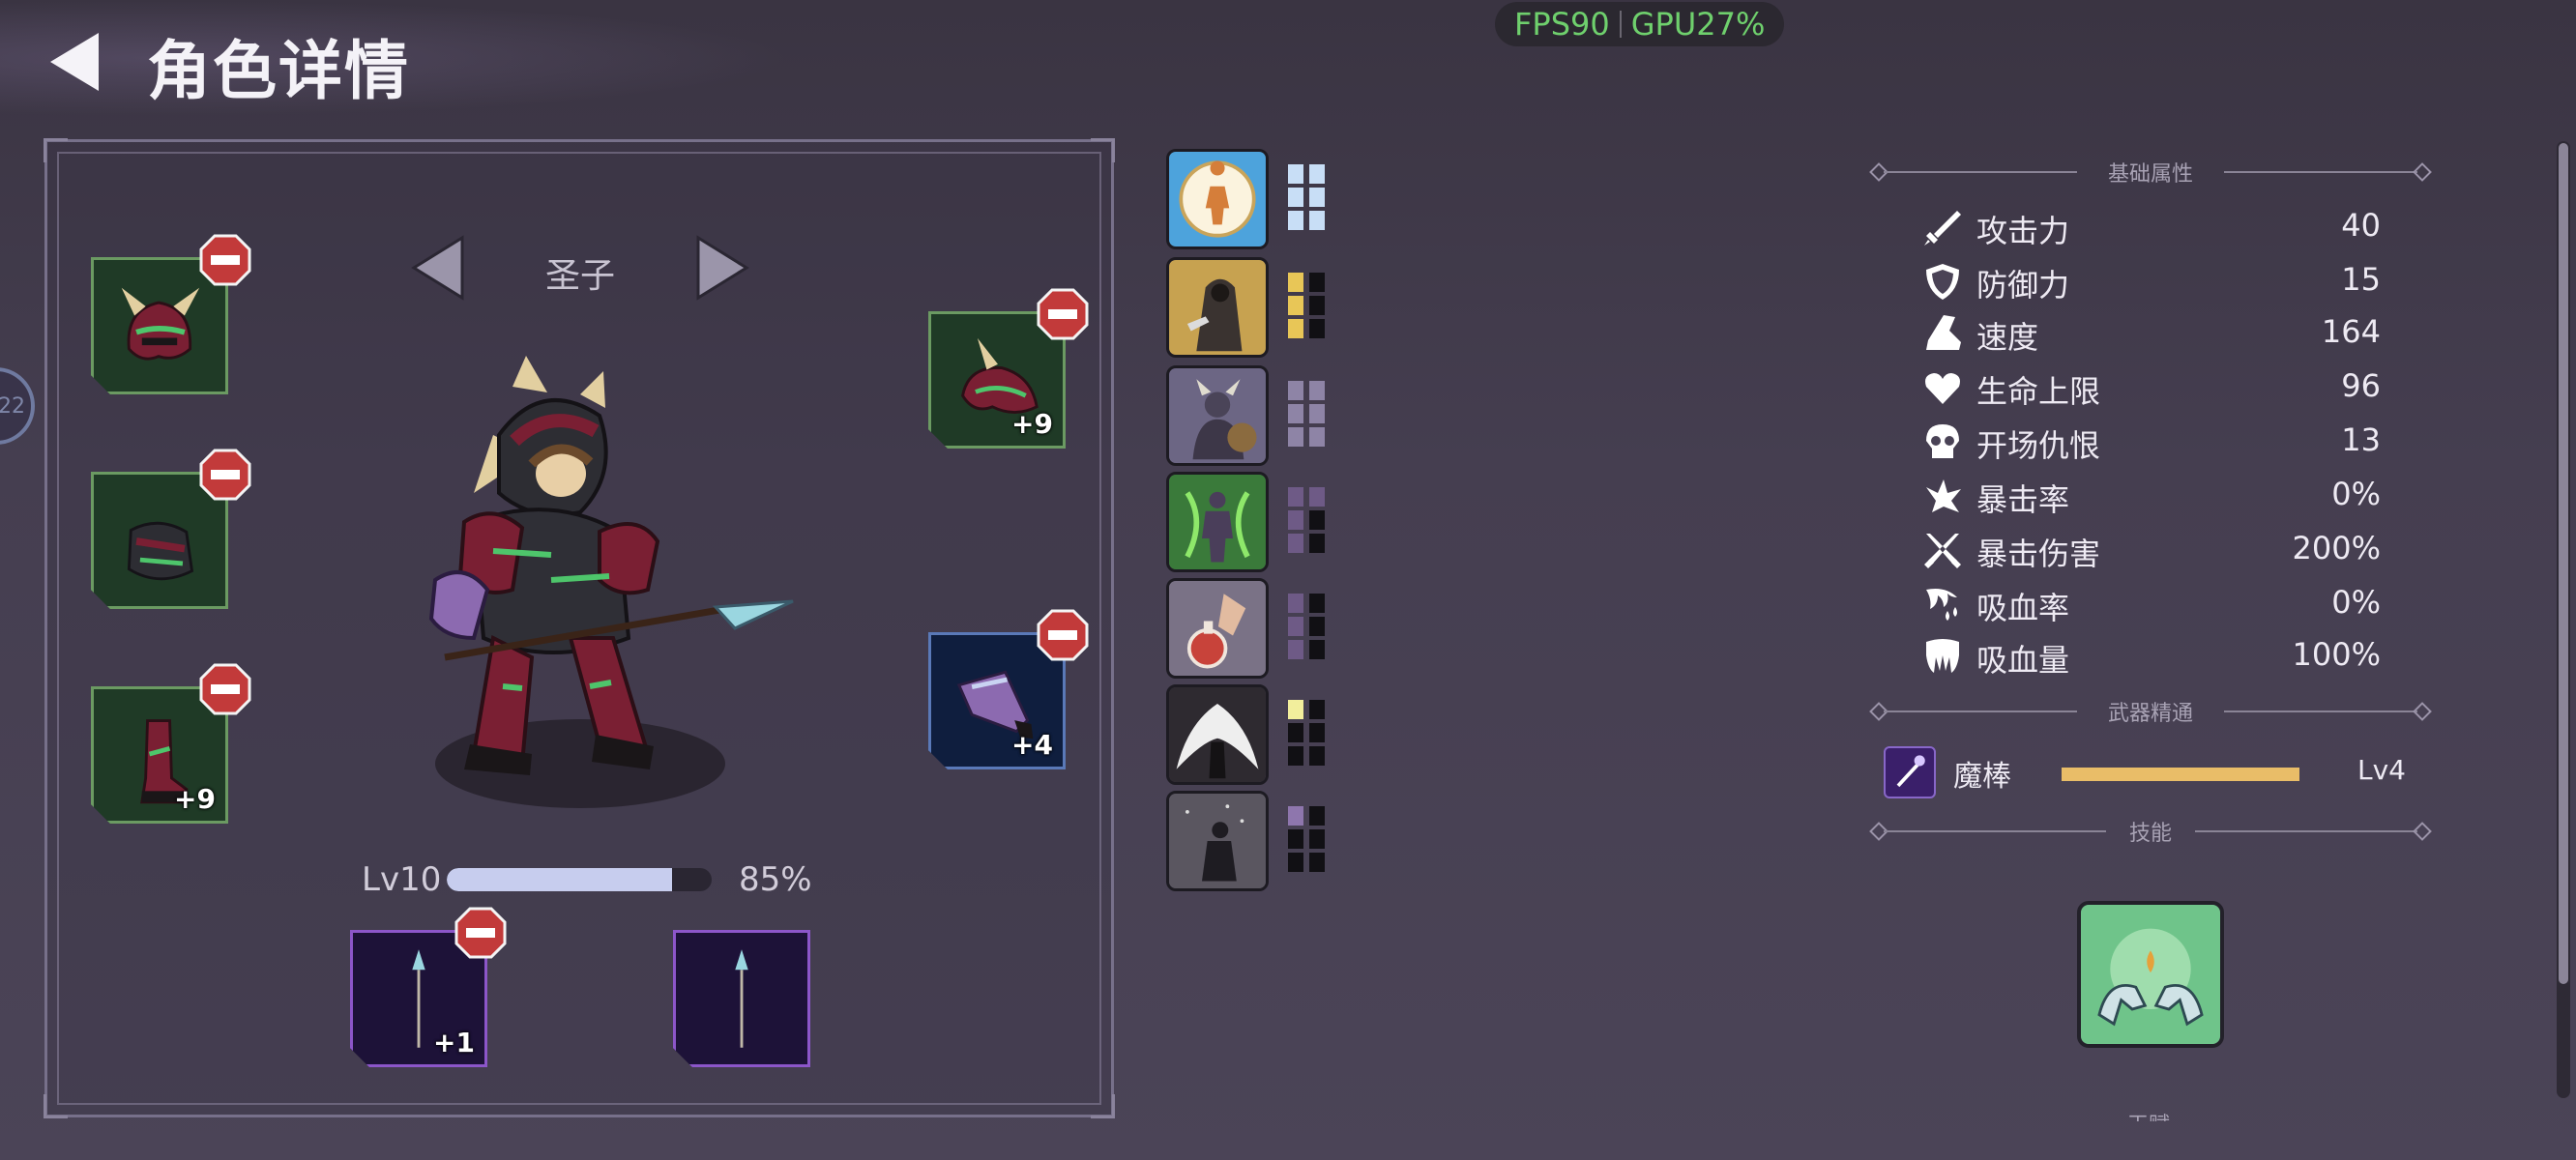 This screenshot has width=2576, height=1160. What do you see at coordinates (225, 475) in the screenshot?
I see `remove-armor-button` at bounding box center [225, 475].